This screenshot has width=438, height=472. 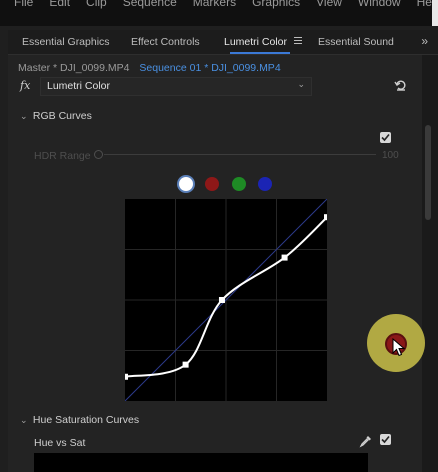 I want to click on tab-effect-controls: Effect Controls, so click(x=165, y=42).